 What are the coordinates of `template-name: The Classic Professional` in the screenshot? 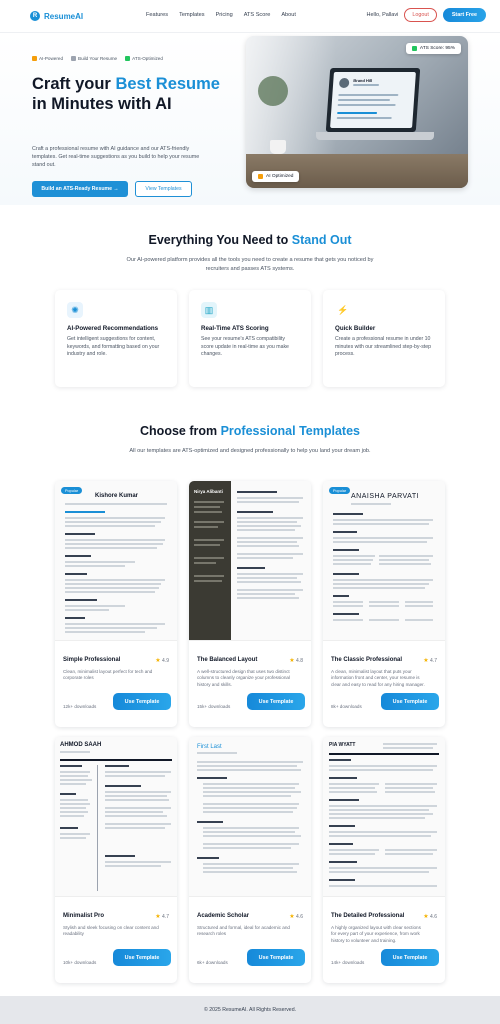 It's located at (367, 660).